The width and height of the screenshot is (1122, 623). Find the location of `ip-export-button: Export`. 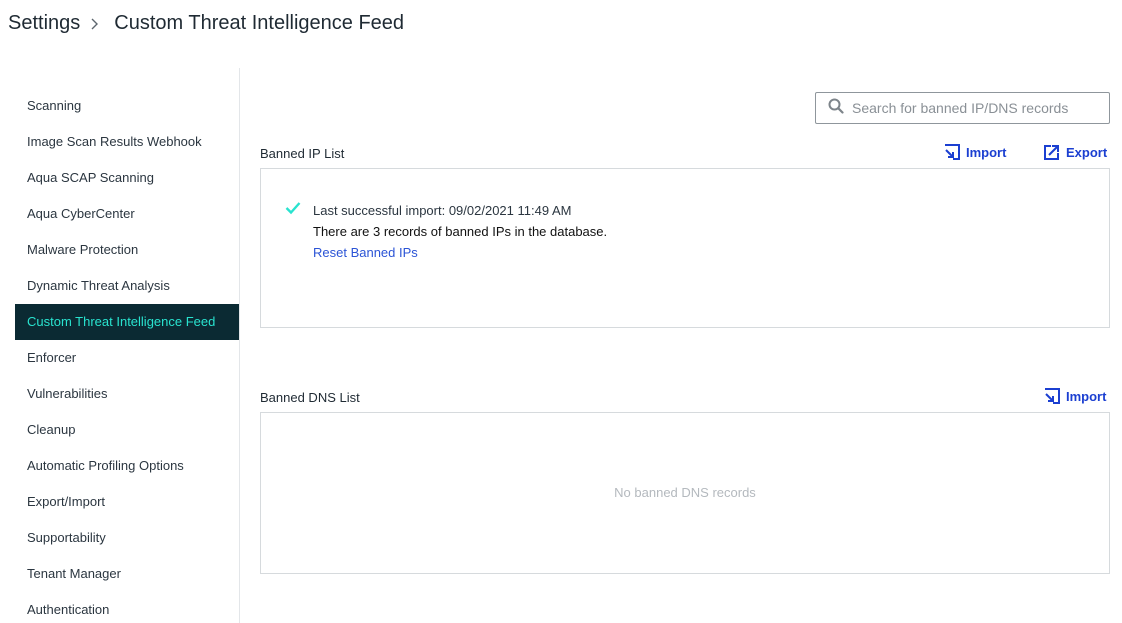

ip-export-button: Export is located at coordinates (1075, 152).